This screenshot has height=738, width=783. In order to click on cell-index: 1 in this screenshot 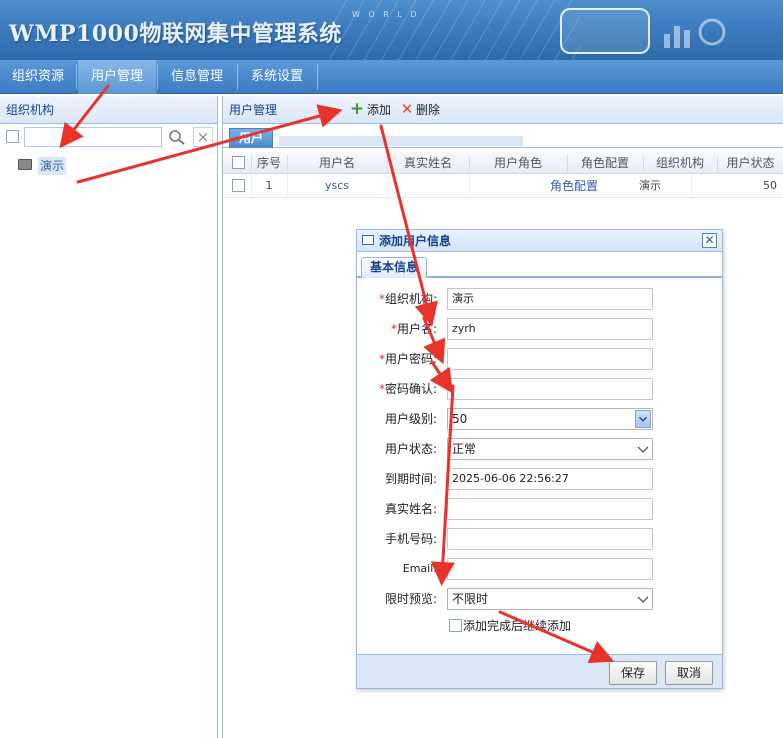, I will do `click(269, 185)`.